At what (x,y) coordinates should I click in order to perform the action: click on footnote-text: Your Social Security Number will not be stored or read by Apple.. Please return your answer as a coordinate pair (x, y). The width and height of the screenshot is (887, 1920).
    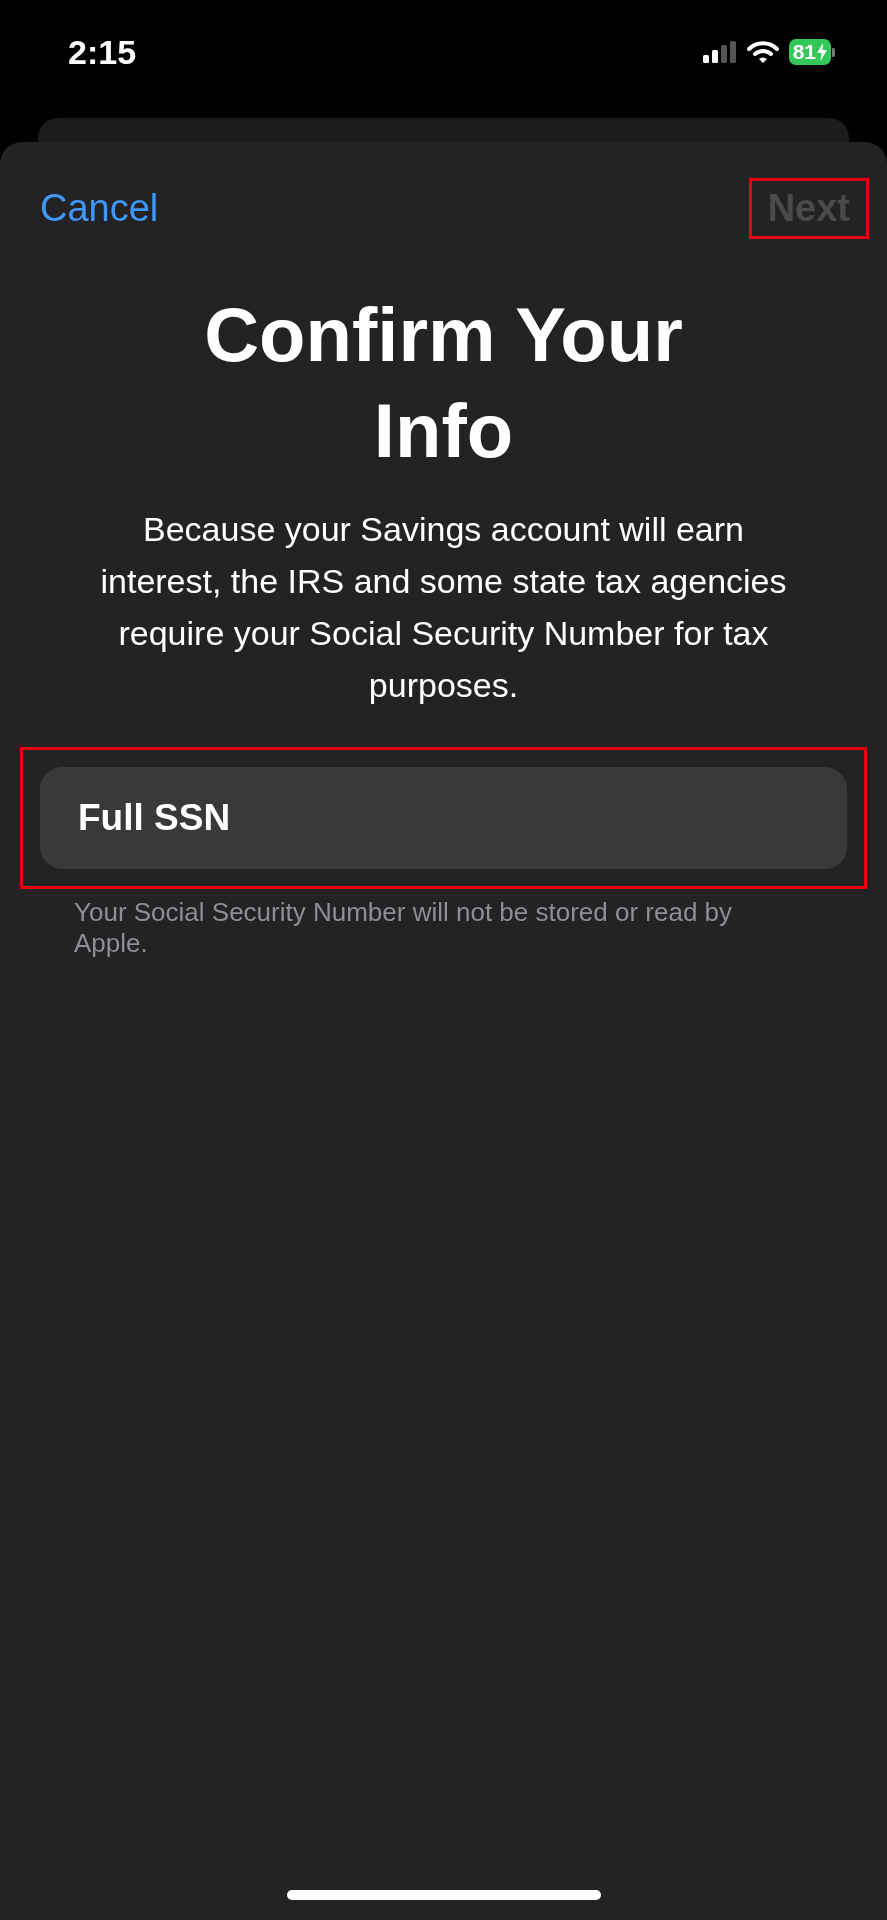
    Looking at the image, I should click on (404, 928).